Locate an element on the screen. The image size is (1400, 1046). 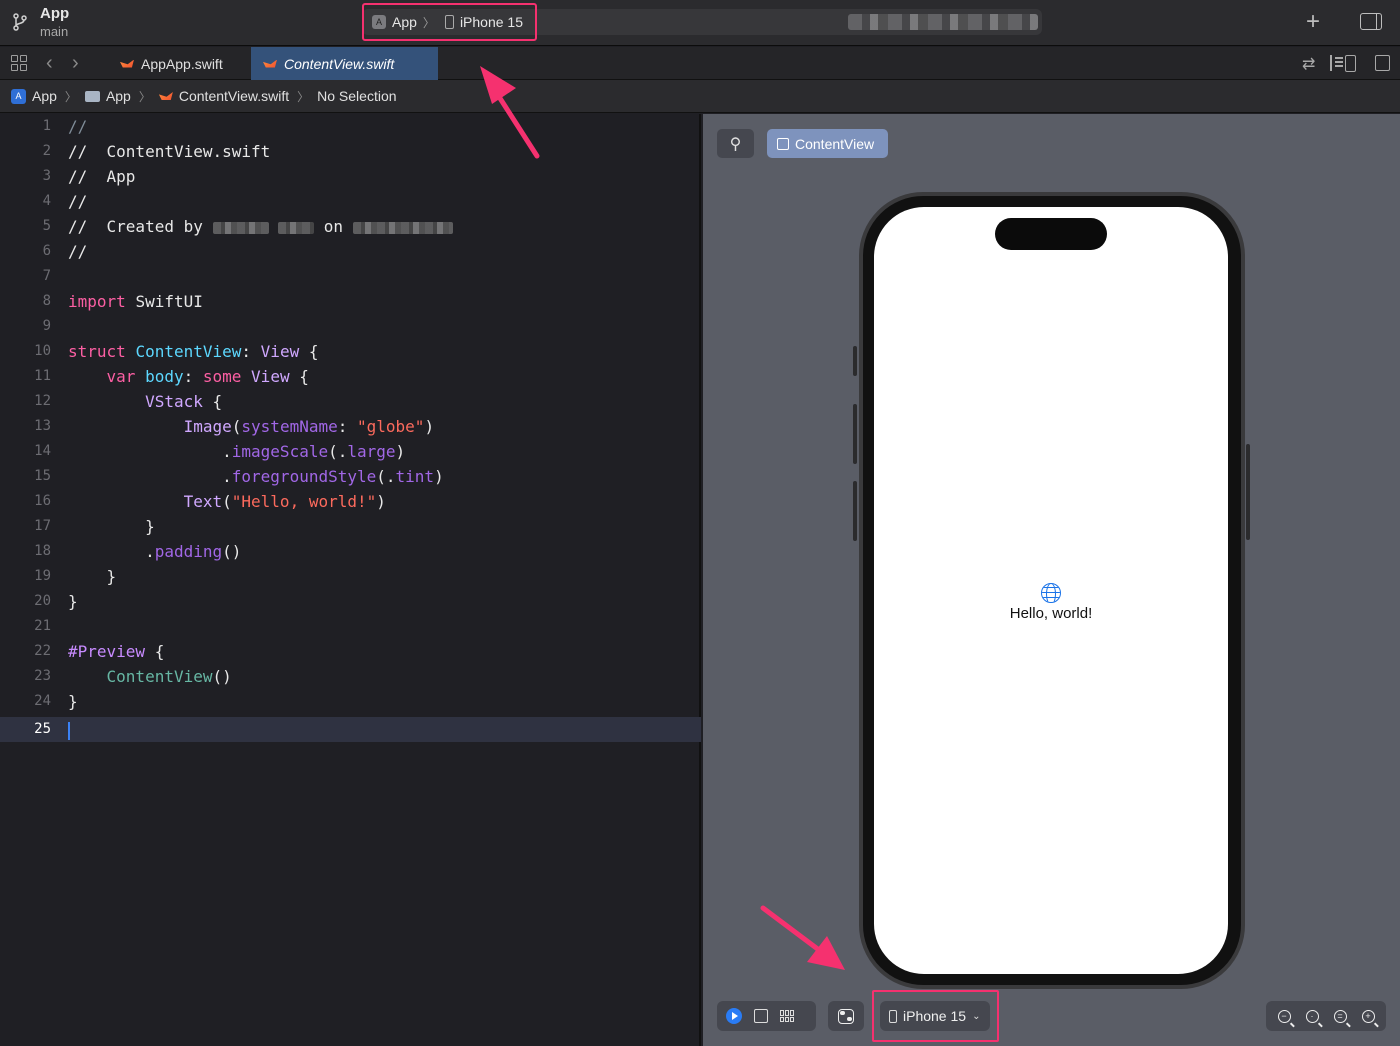
code-line: 15 .foregroundStyle(.tint) is located at coordinates (239, 476).